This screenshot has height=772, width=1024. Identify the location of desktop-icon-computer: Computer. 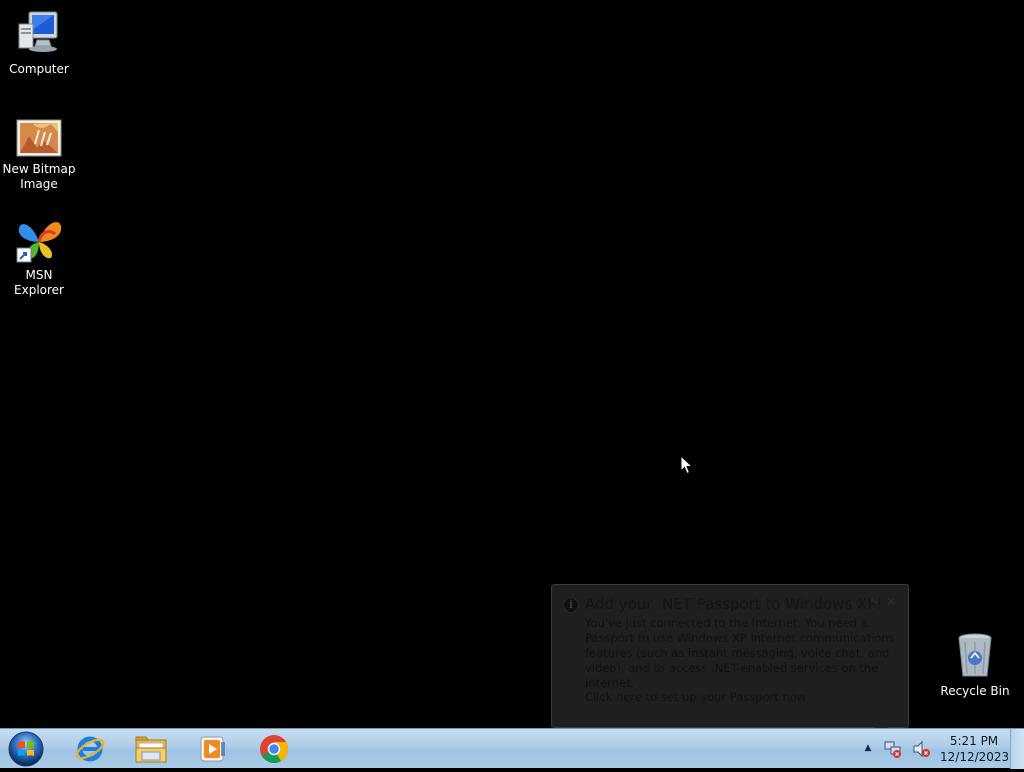
(39, 43).